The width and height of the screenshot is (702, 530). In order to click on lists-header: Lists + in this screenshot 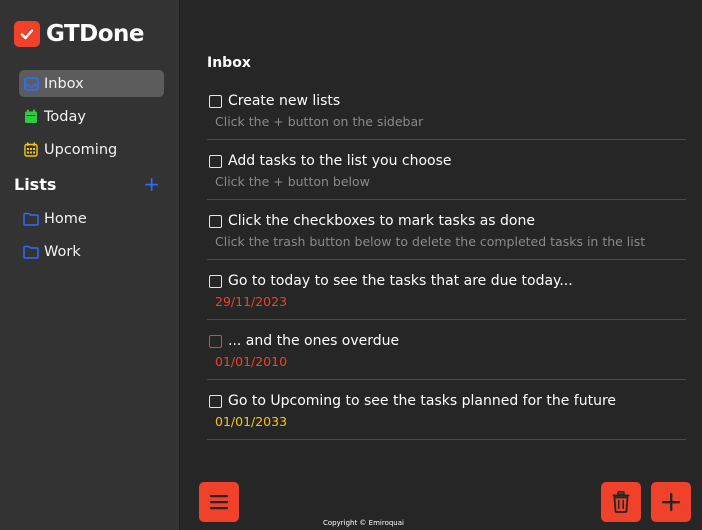, I will do `click(87, 184)`.